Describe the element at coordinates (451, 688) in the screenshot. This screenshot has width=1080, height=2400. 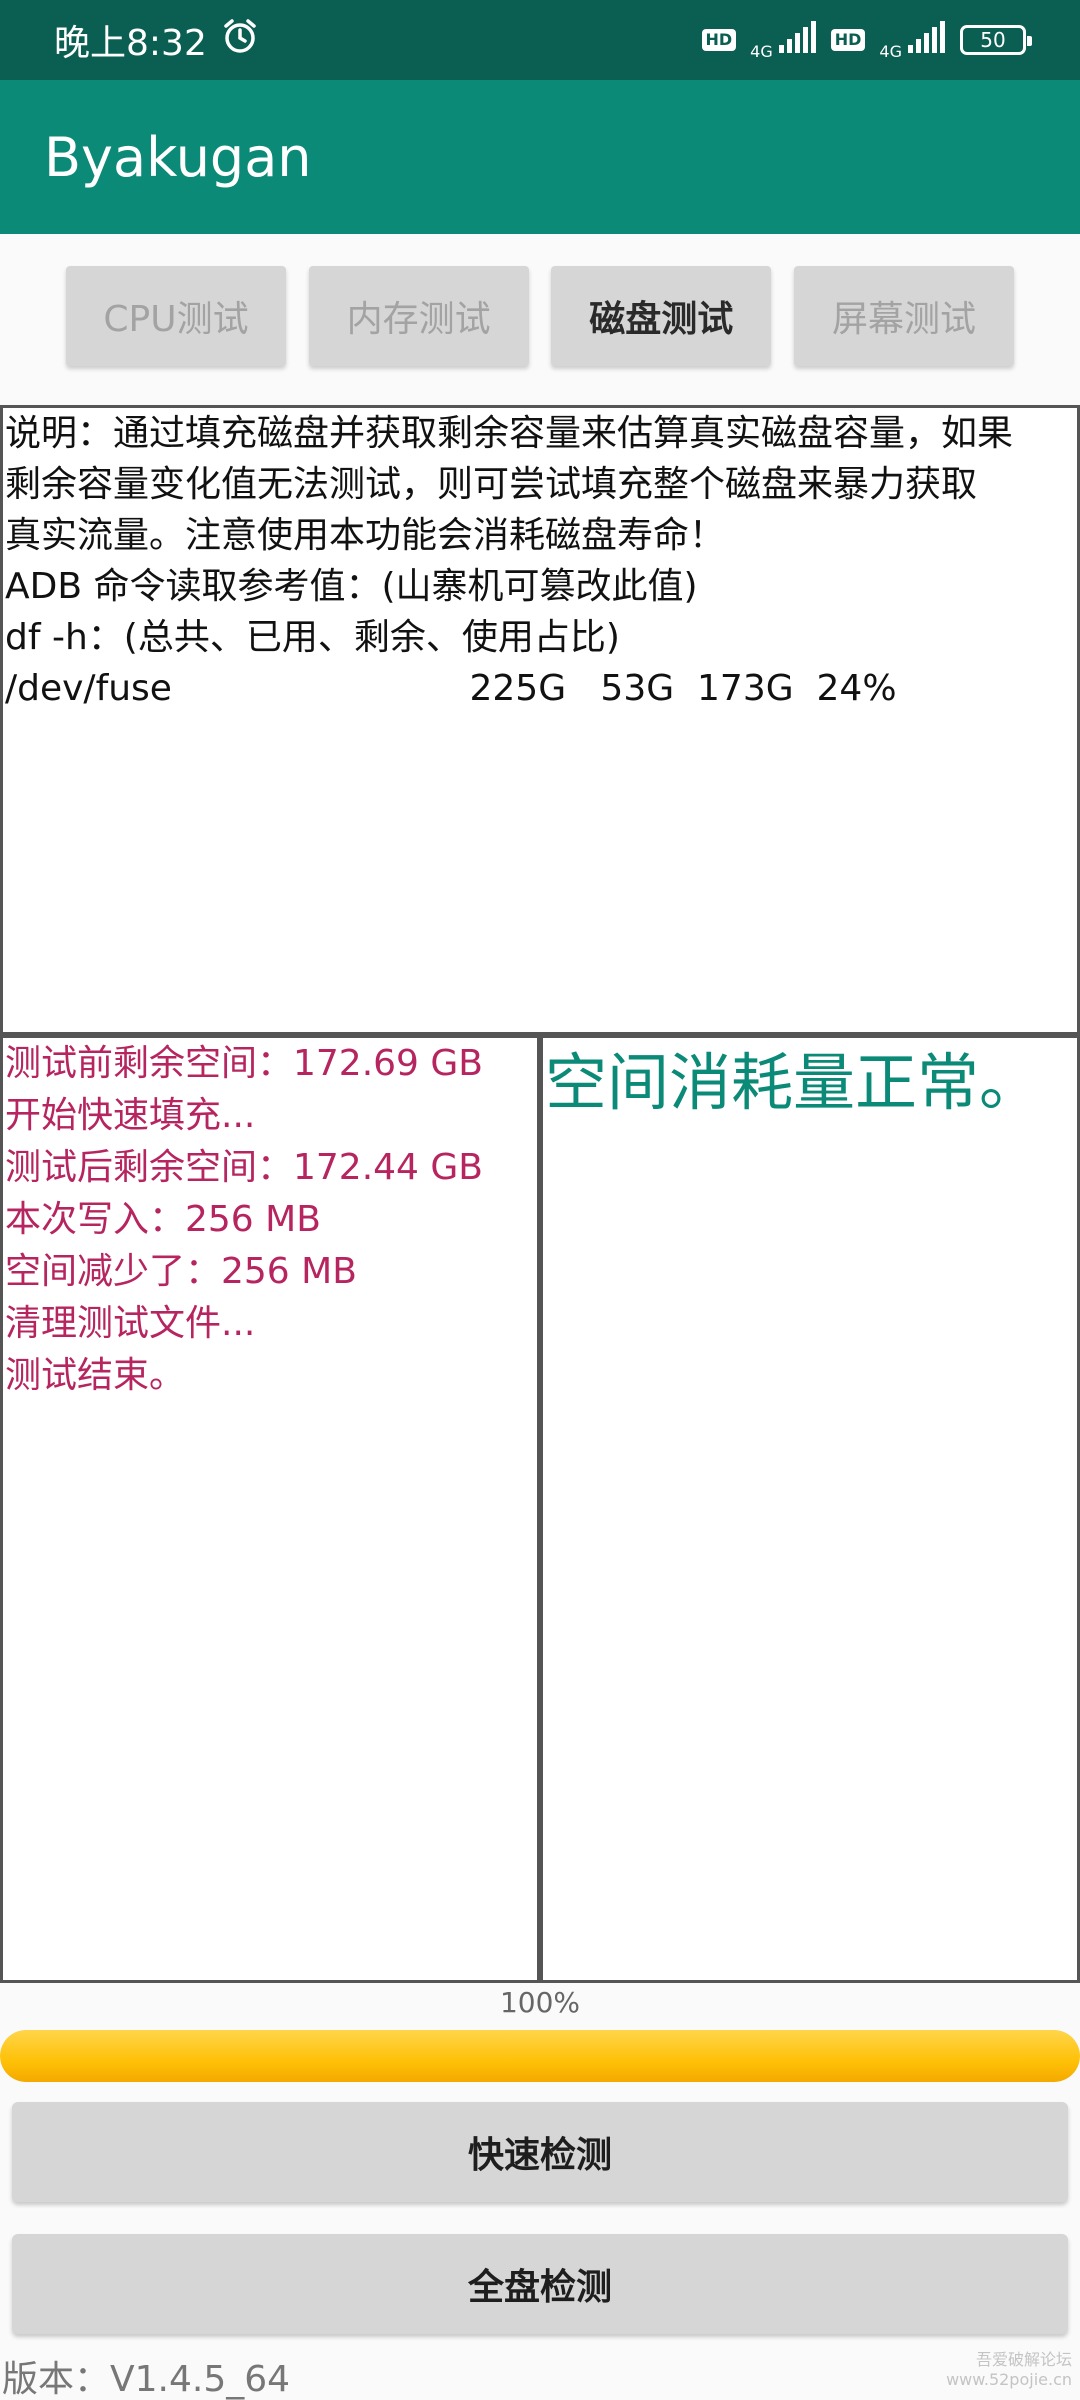
I see `df-result-line: /dev/fuse 225G 53G 173G 24%` at that location.